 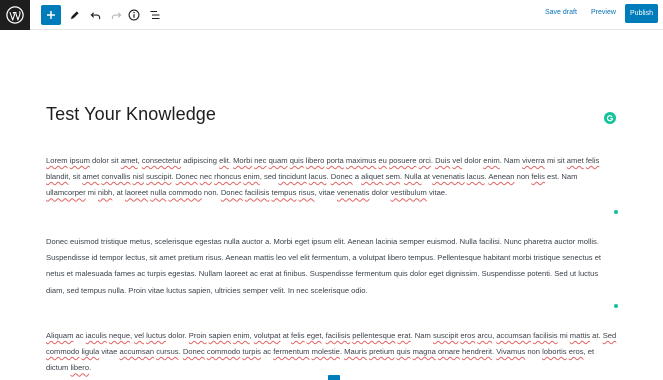 What do you see at coordinates (15, 15) in the screenshot?
I see `wordpress-logo` at bounding box center [15, 15].